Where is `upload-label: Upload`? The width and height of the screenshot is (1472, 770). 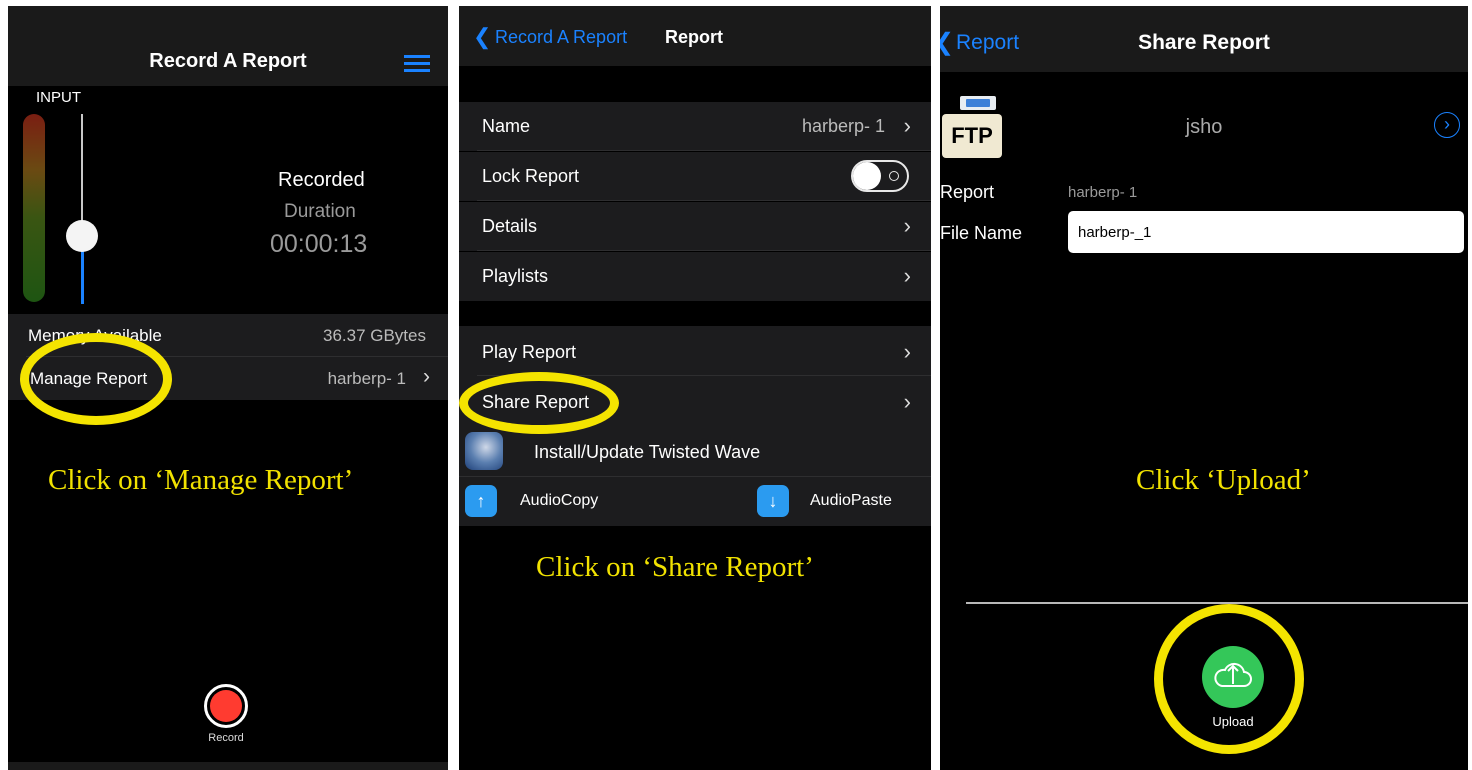
upload-label: Upload is located at coordinates (1233, 721).